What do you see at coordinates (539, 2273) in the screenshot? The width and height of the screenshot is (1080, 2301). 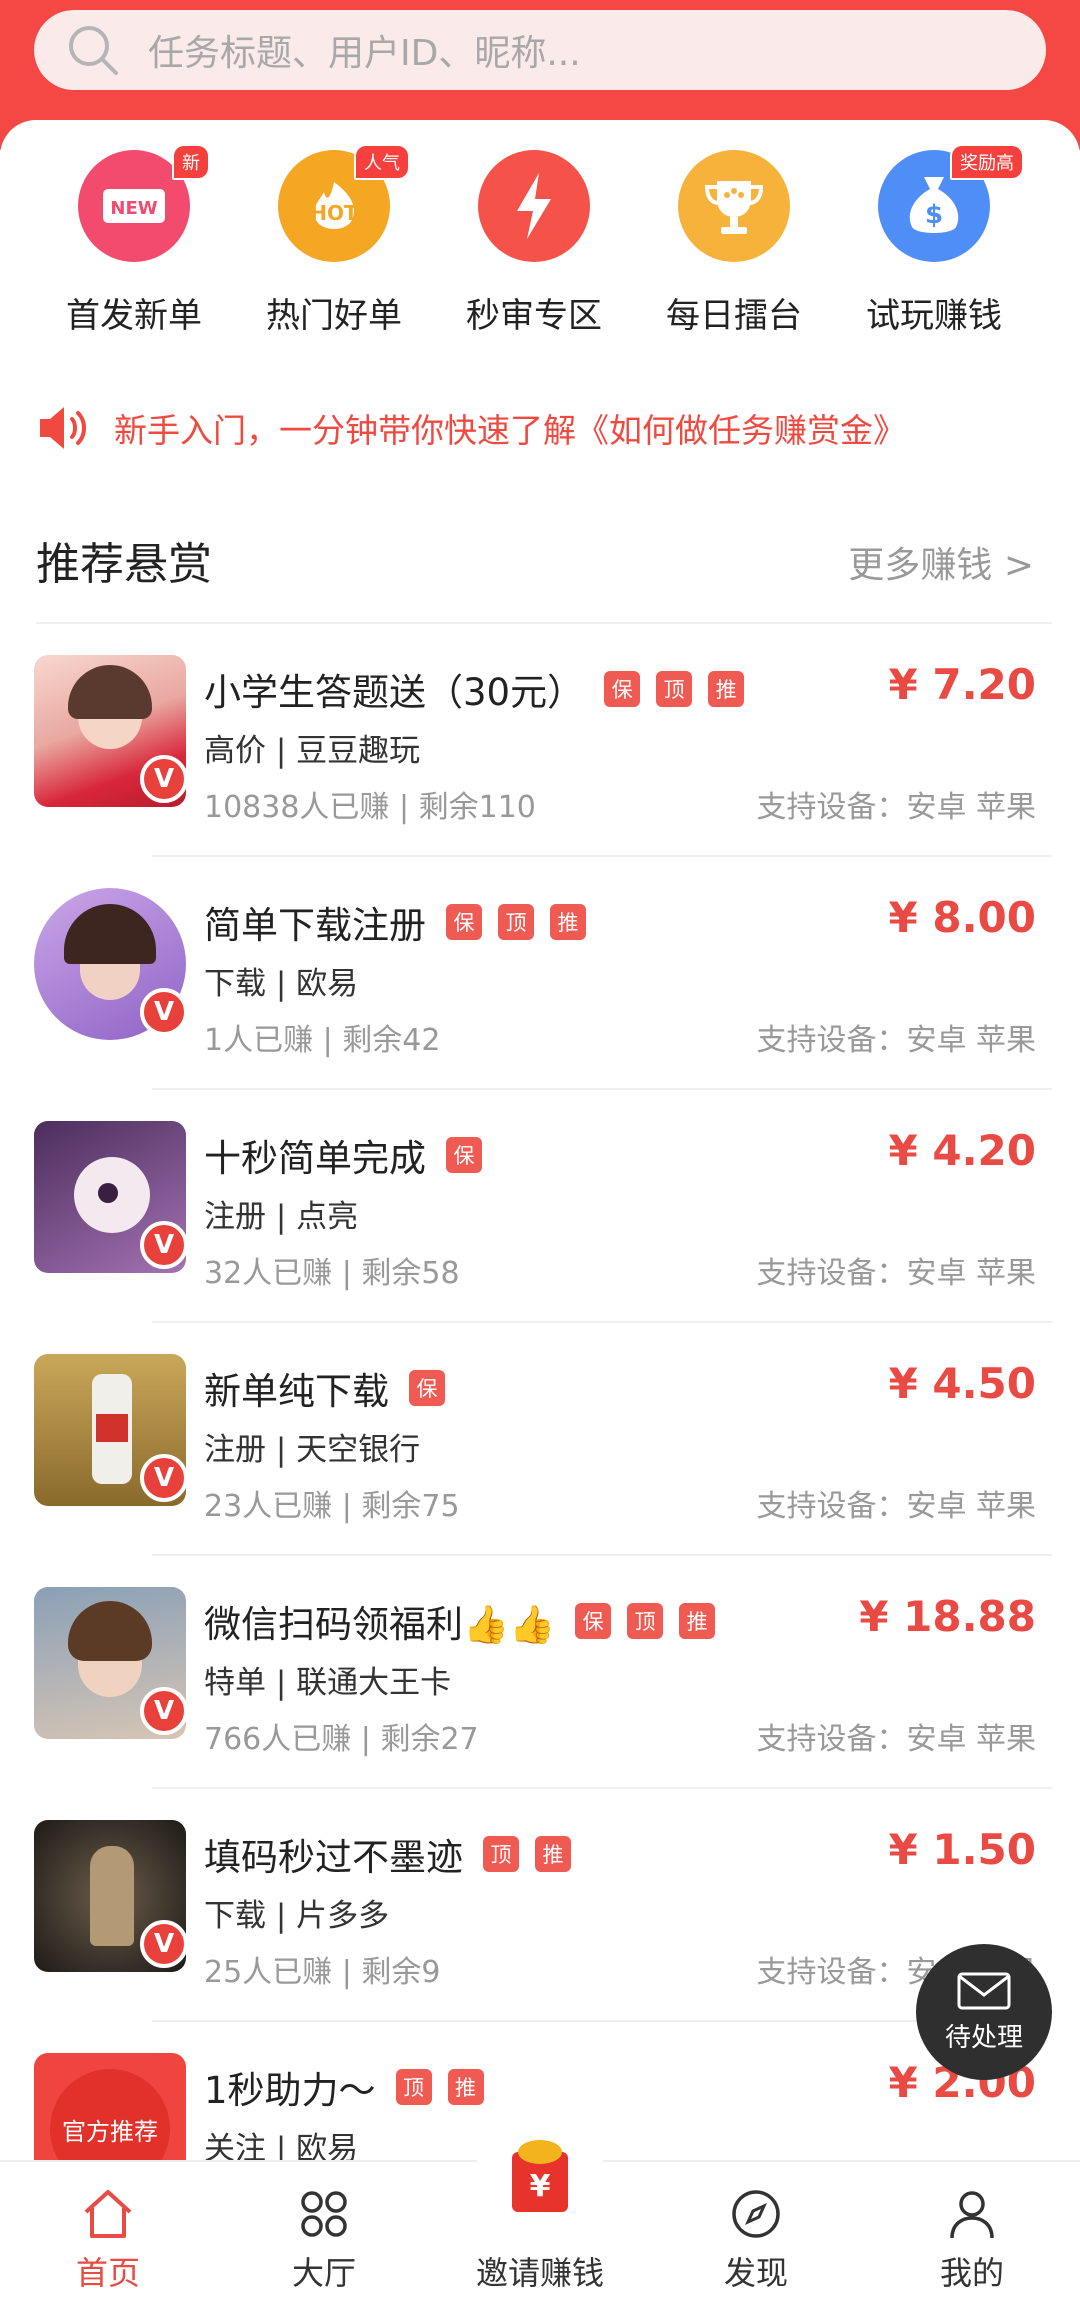 I see `tab-label: 邀请赚钱` at bounding box center [539, 2273].